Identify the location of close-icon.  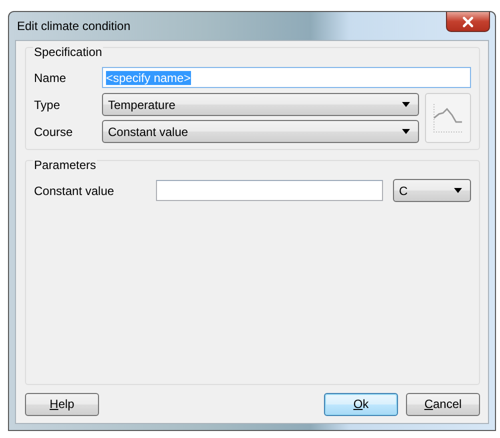
(468, 22).